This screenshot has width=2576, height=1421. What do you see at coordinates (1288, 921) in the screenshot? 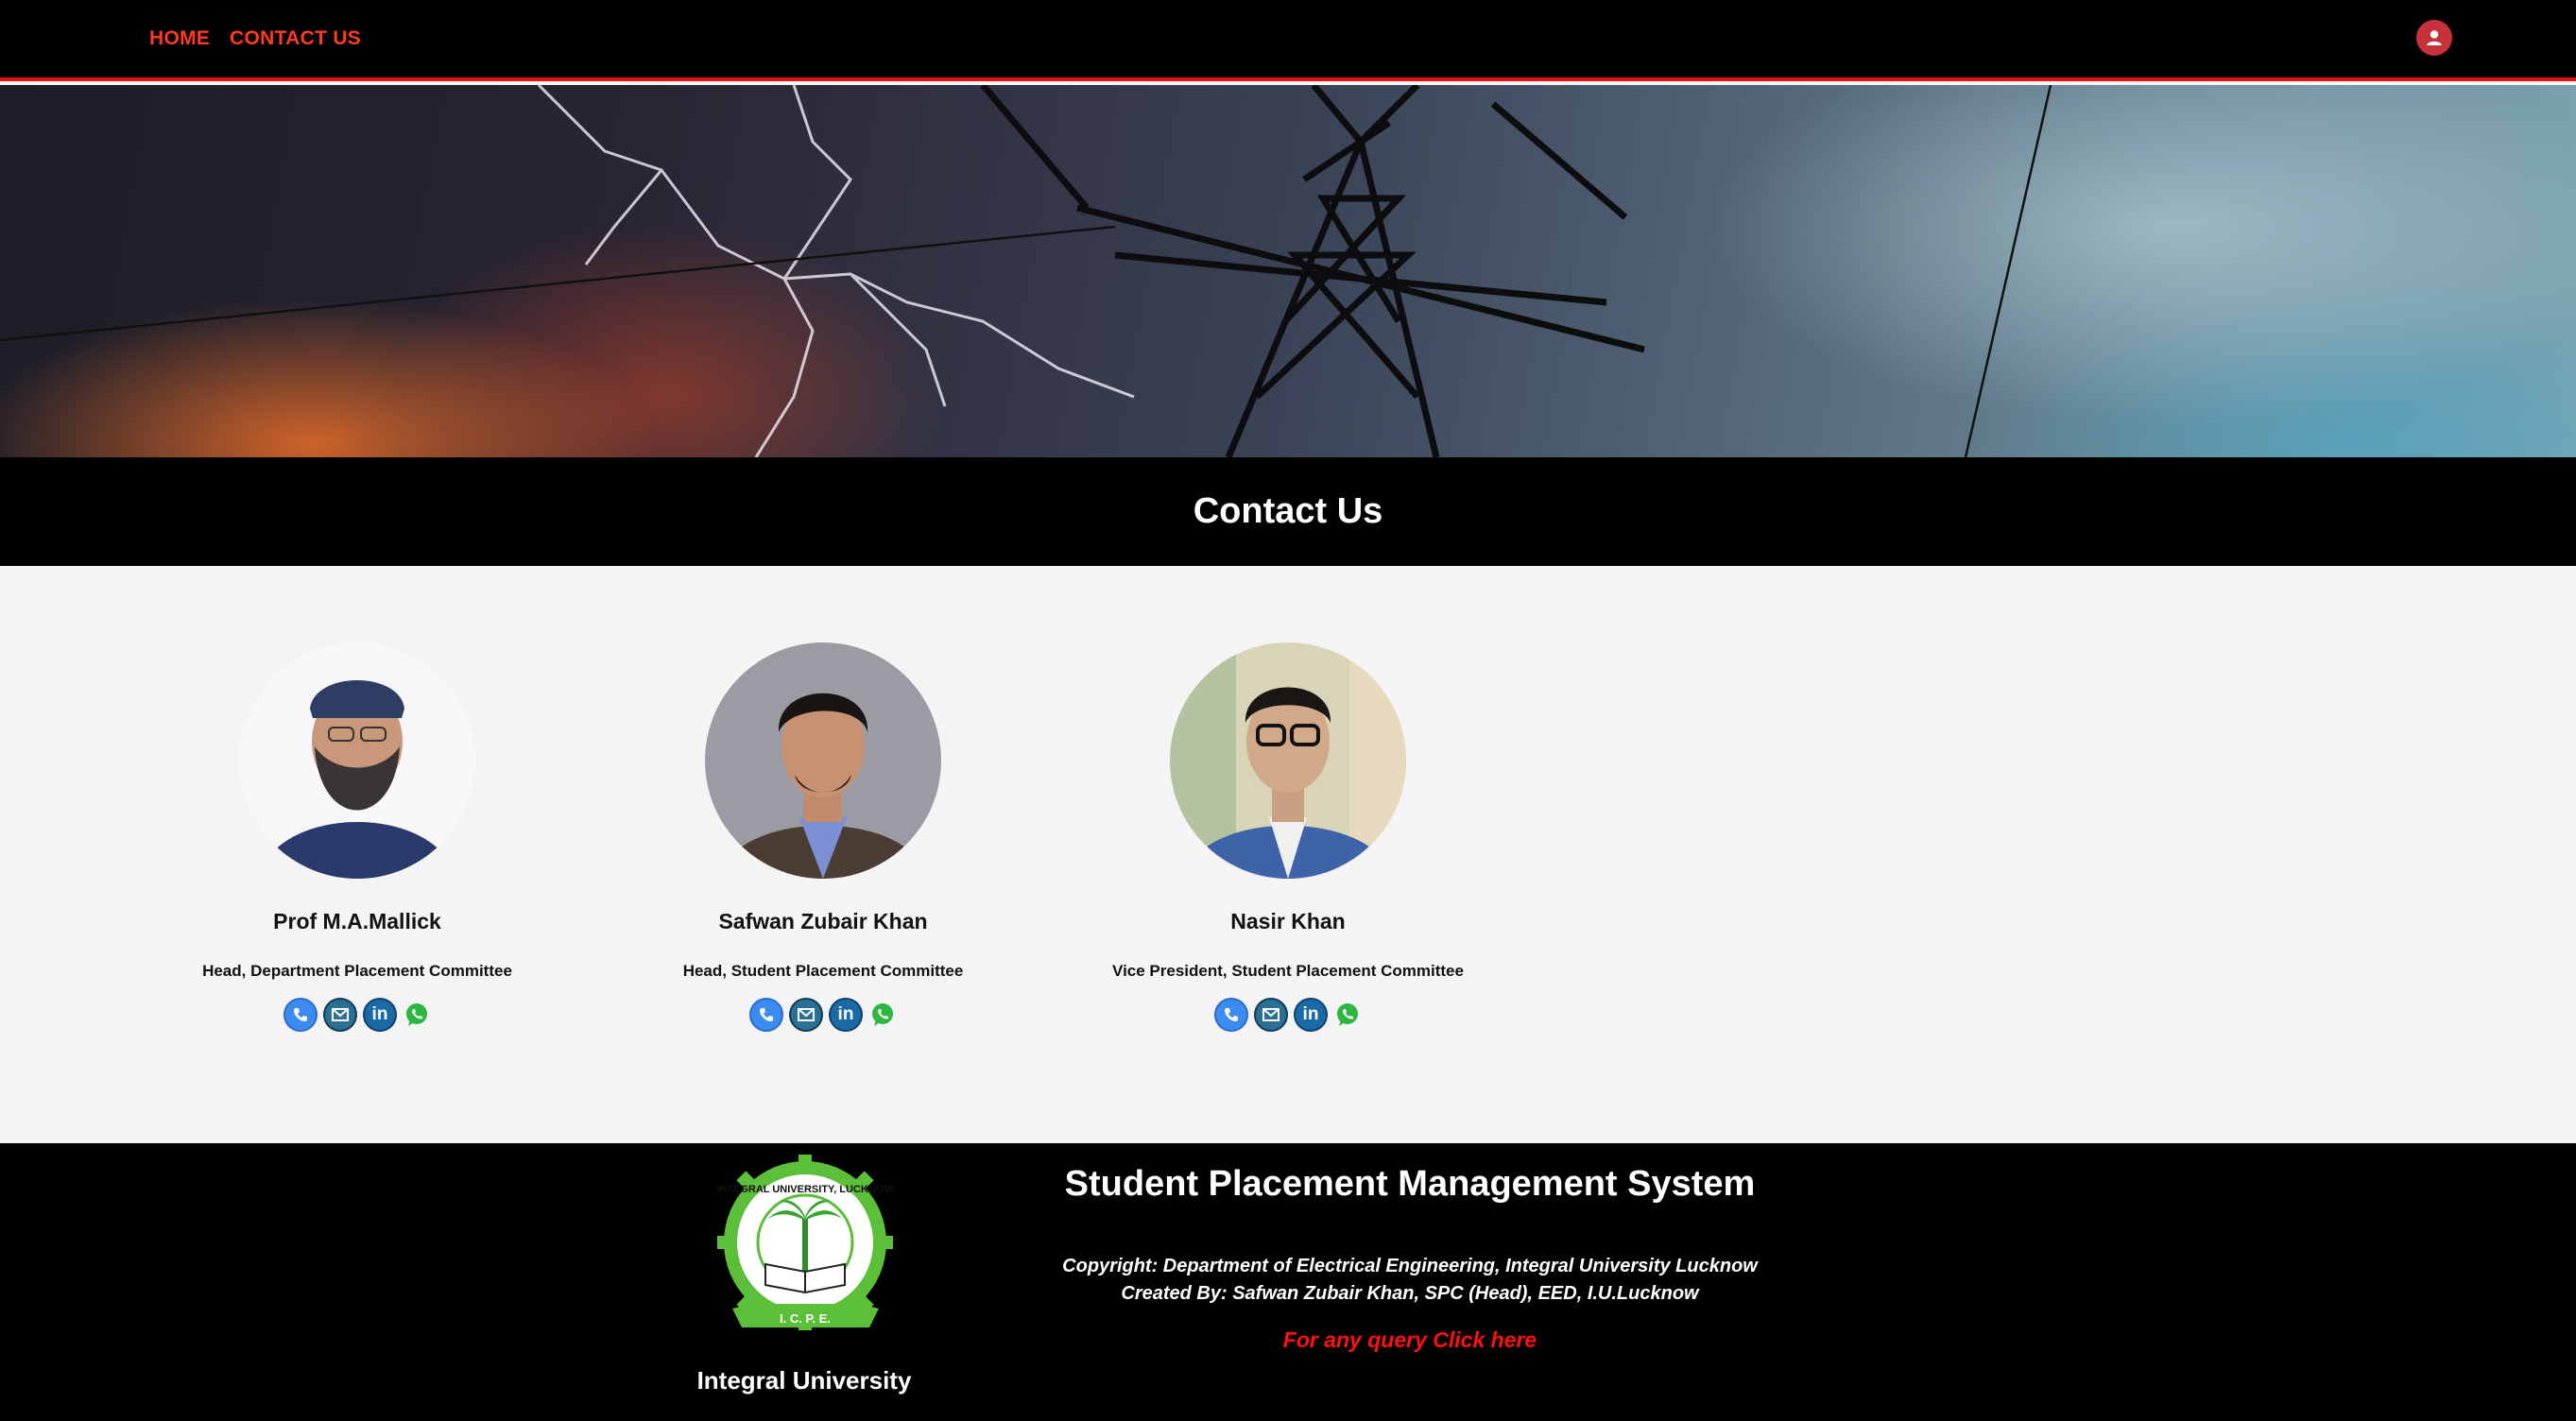
I see `contact-name: Nasir Khan` at bounding box center [1288, 921].